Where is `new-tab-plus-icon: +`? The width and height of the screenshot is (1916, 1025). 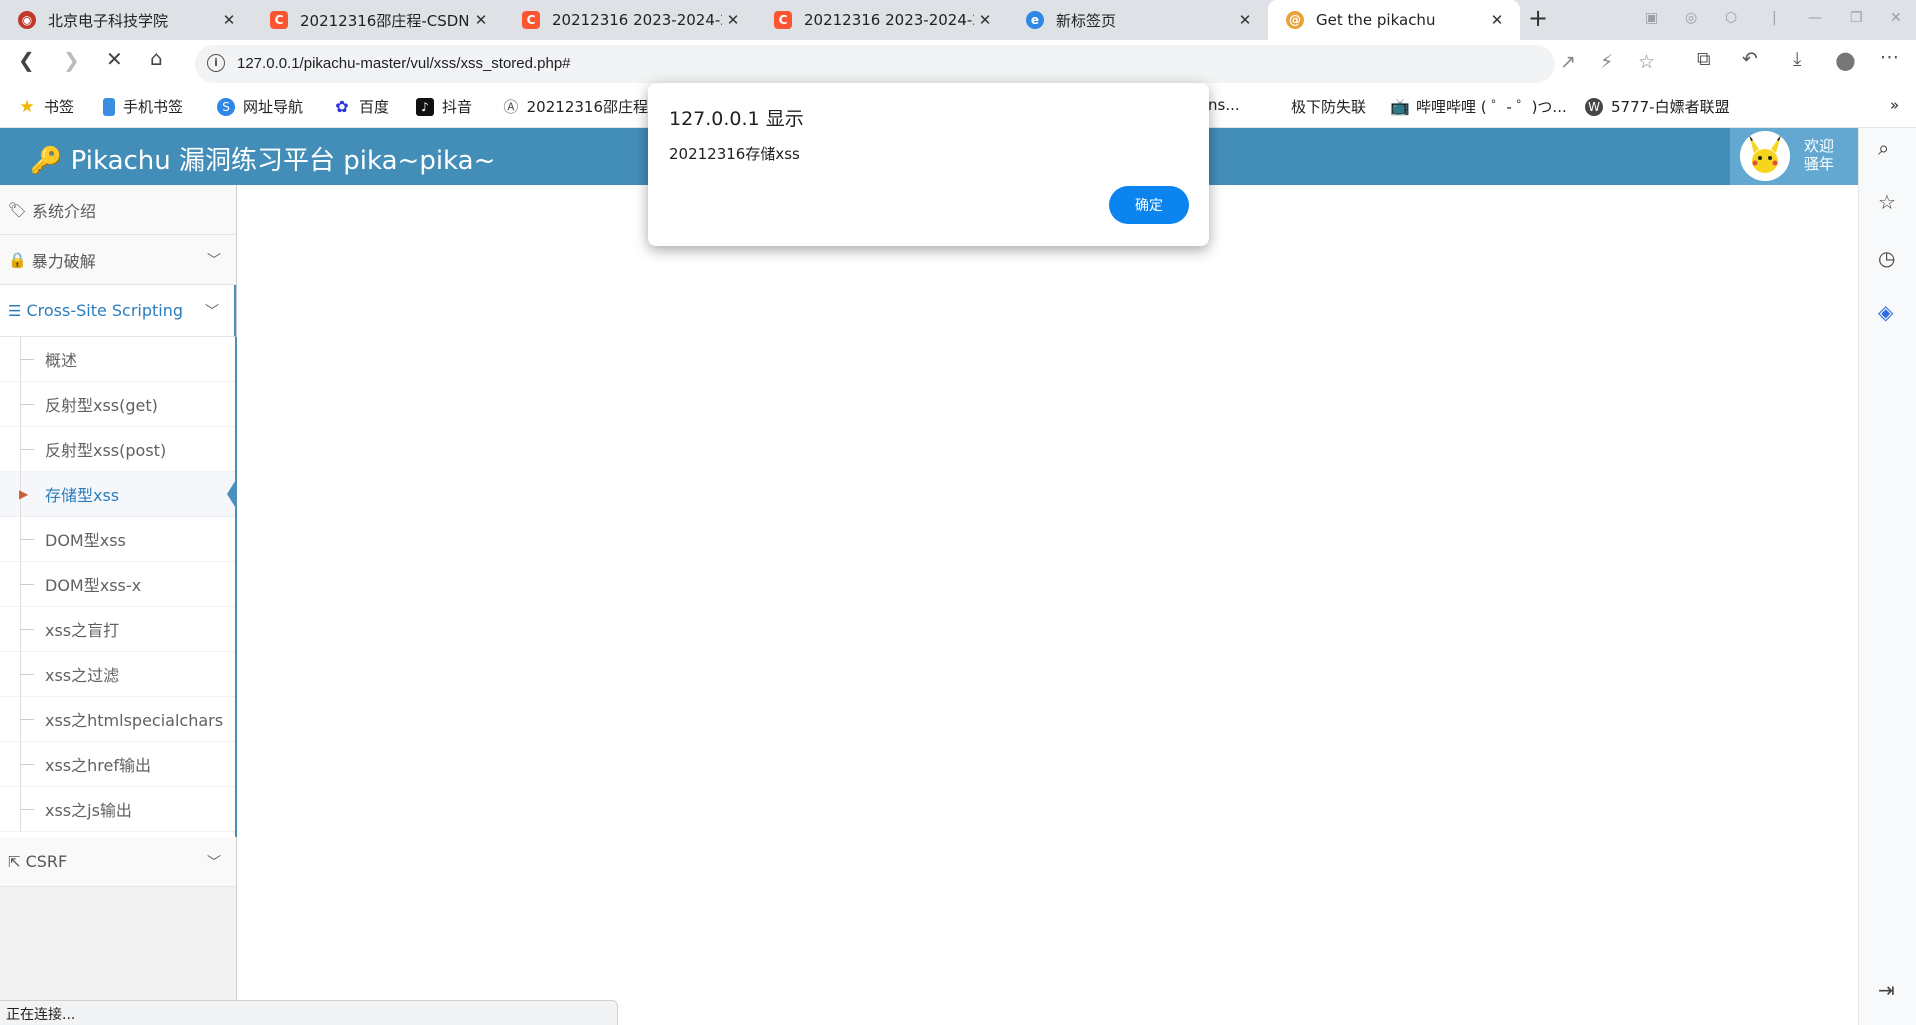
new-tab-plus-icon: + is located at coordinates (1538, 18).